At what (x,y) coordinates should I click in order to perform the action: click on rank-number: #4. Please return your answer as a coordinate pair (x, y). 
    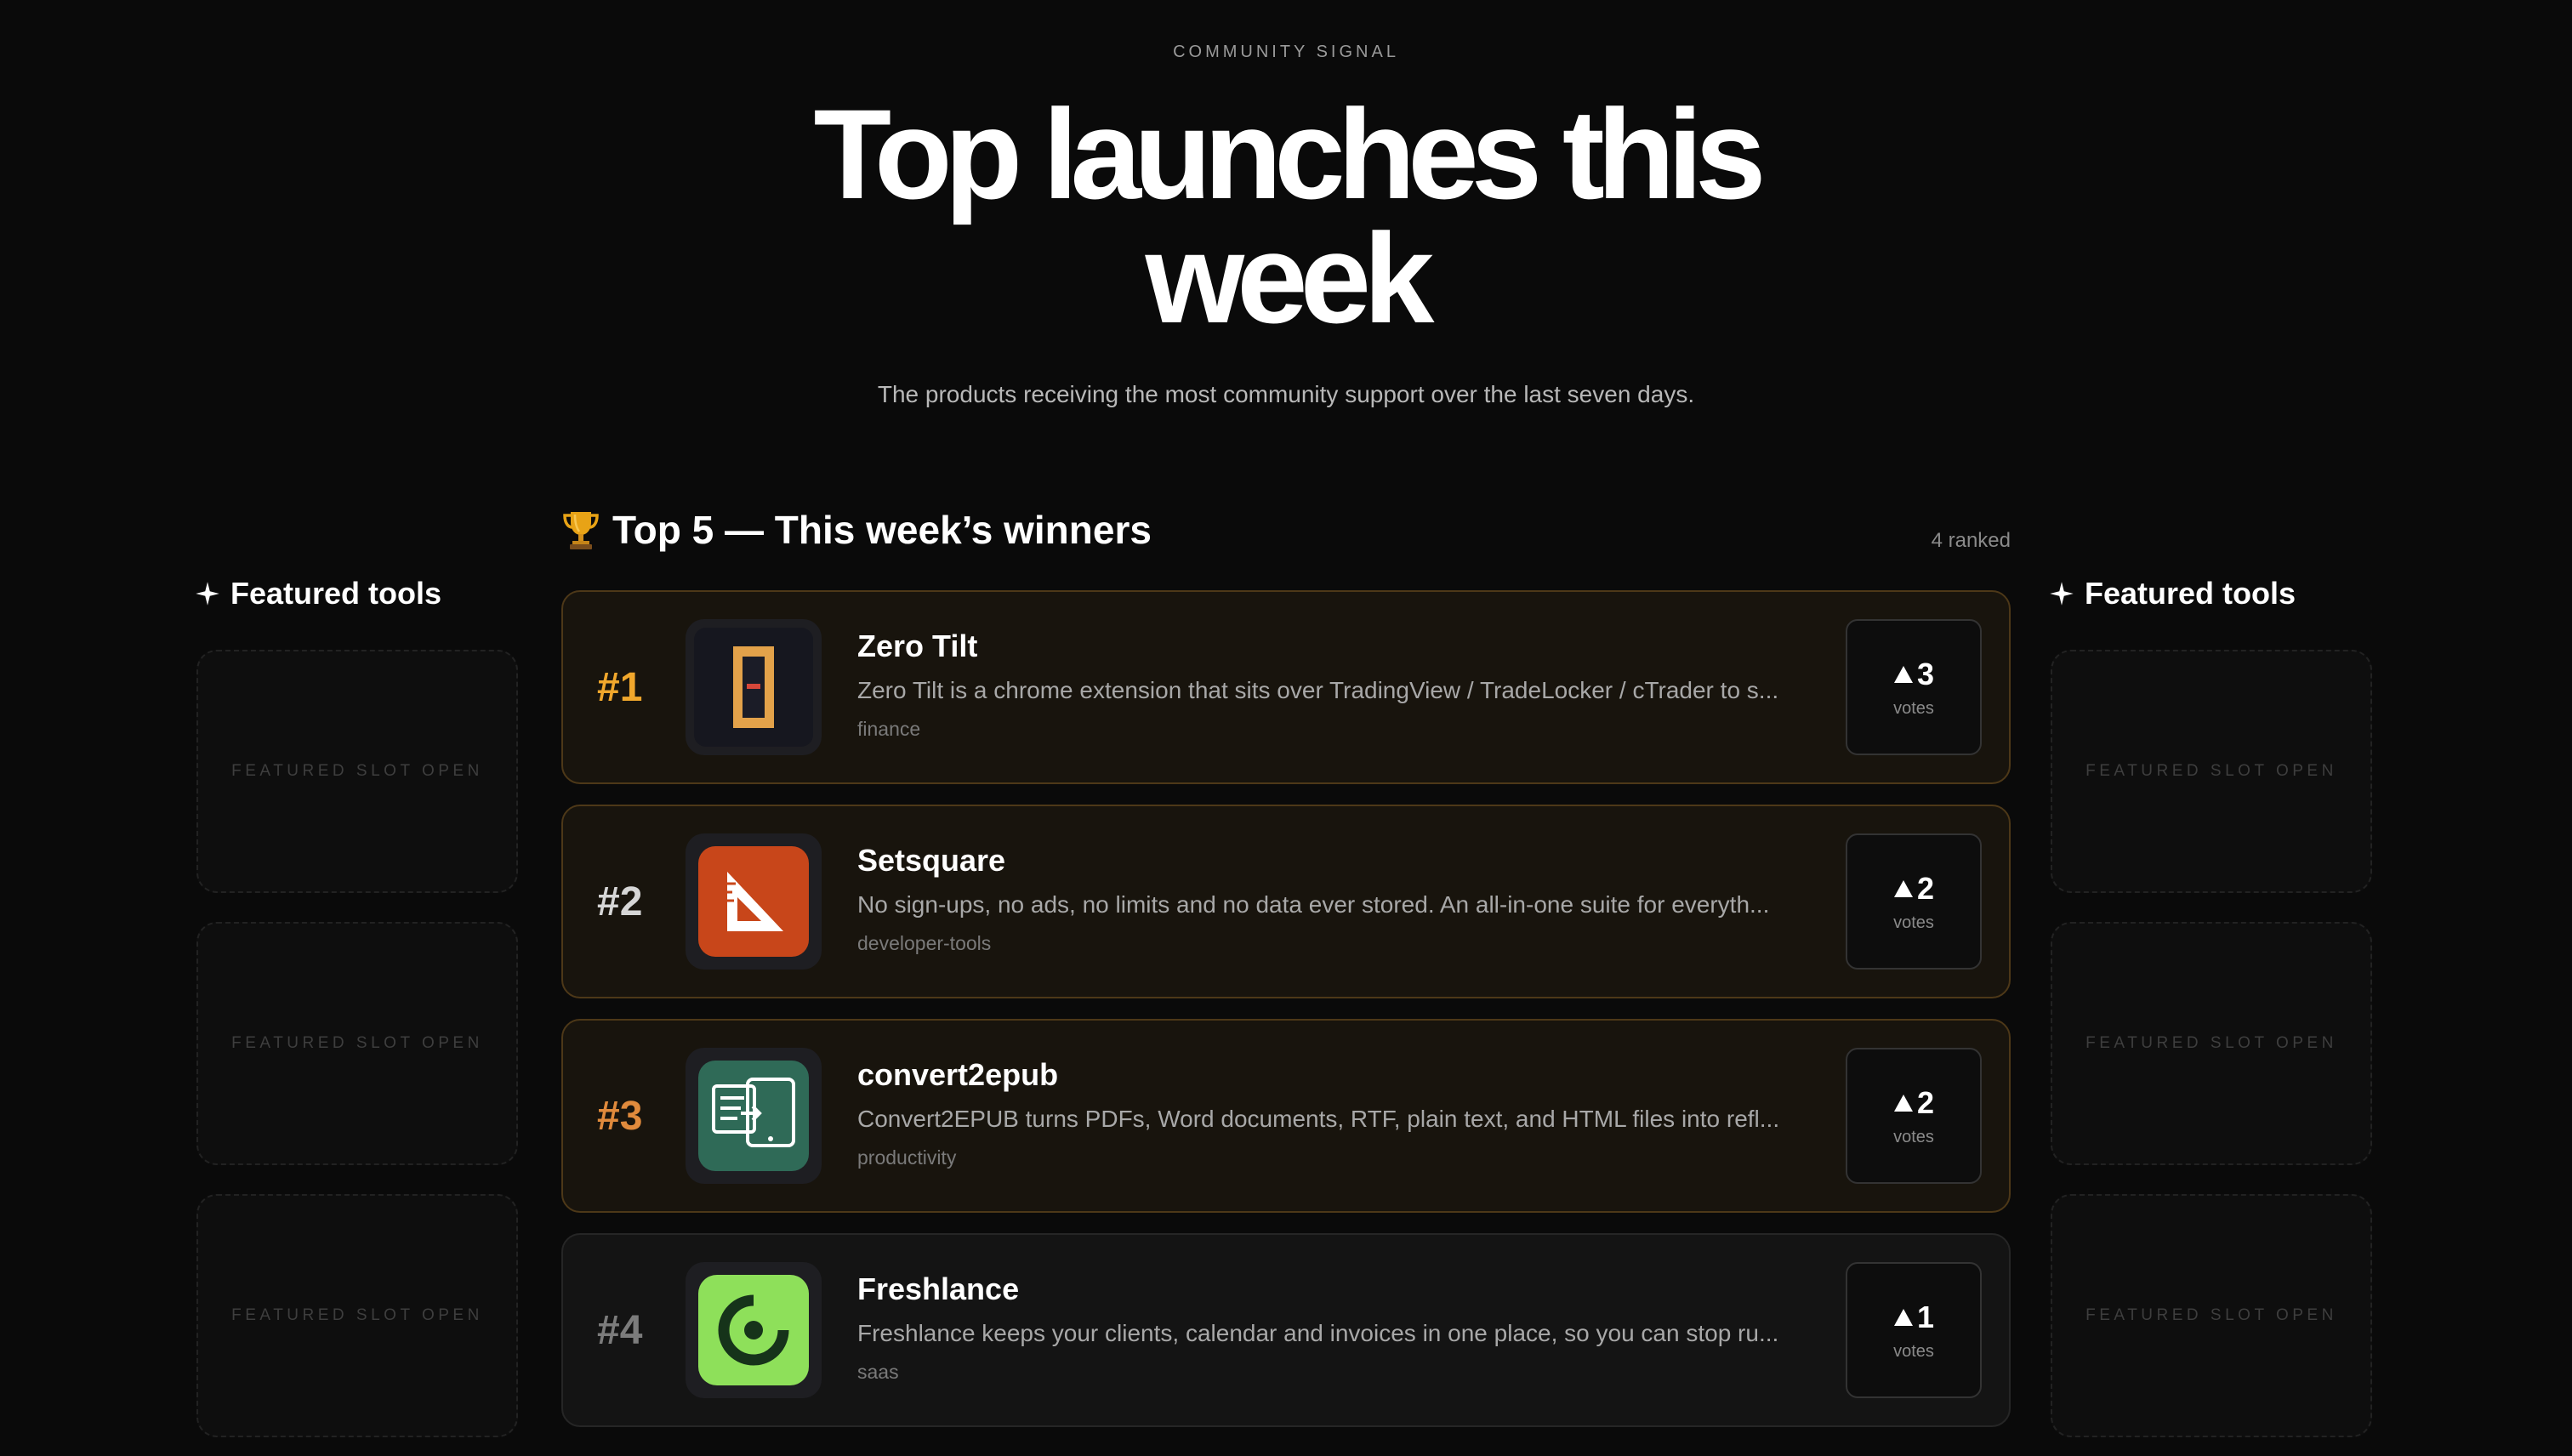
    Looking at the image, I should click on (620, 1330).